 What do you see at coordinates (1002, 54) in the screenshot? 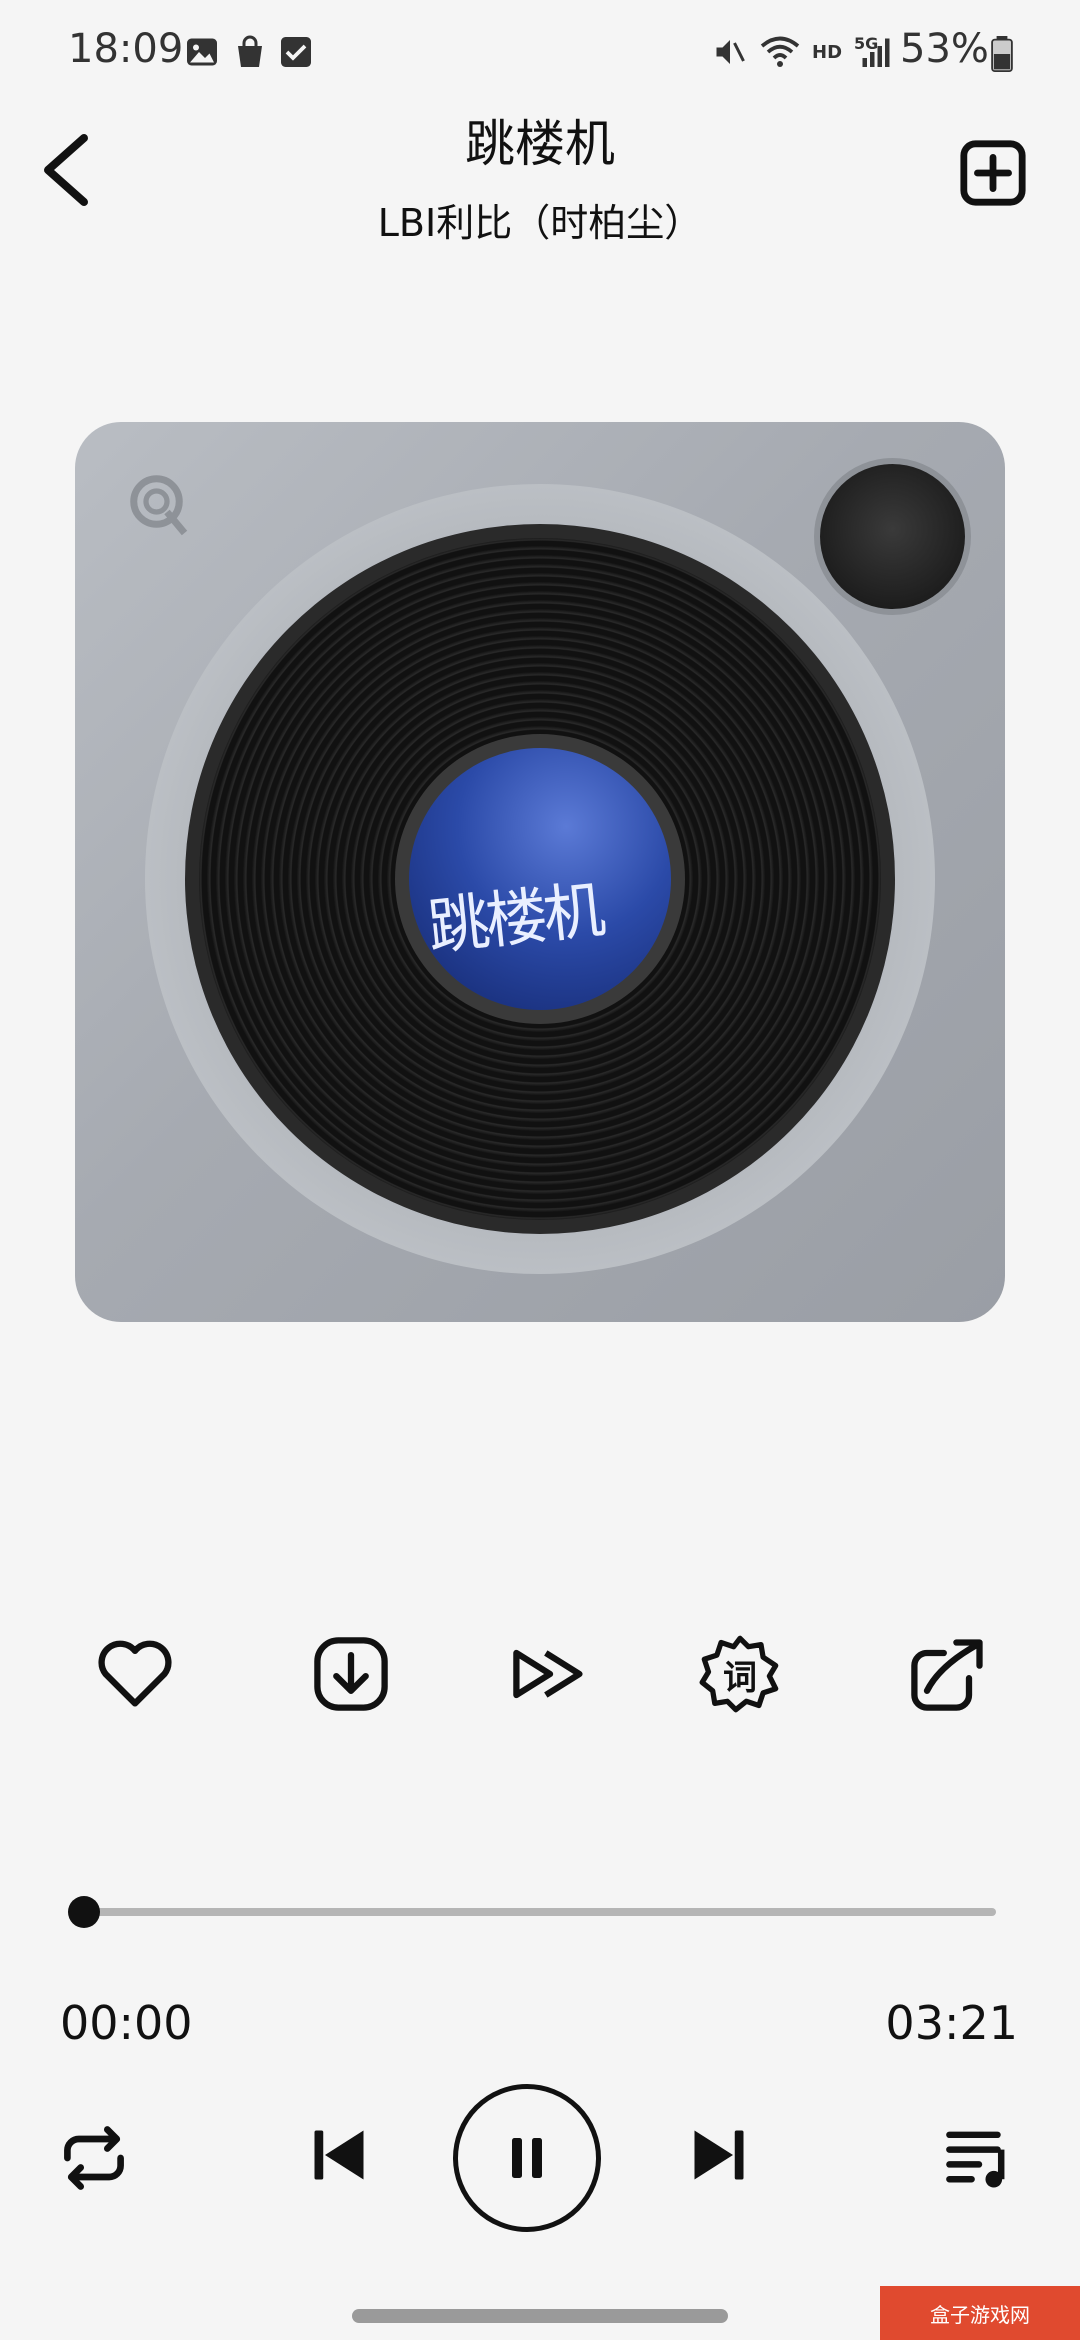
I see `battery-icon` at bounding box center [1002, 54].